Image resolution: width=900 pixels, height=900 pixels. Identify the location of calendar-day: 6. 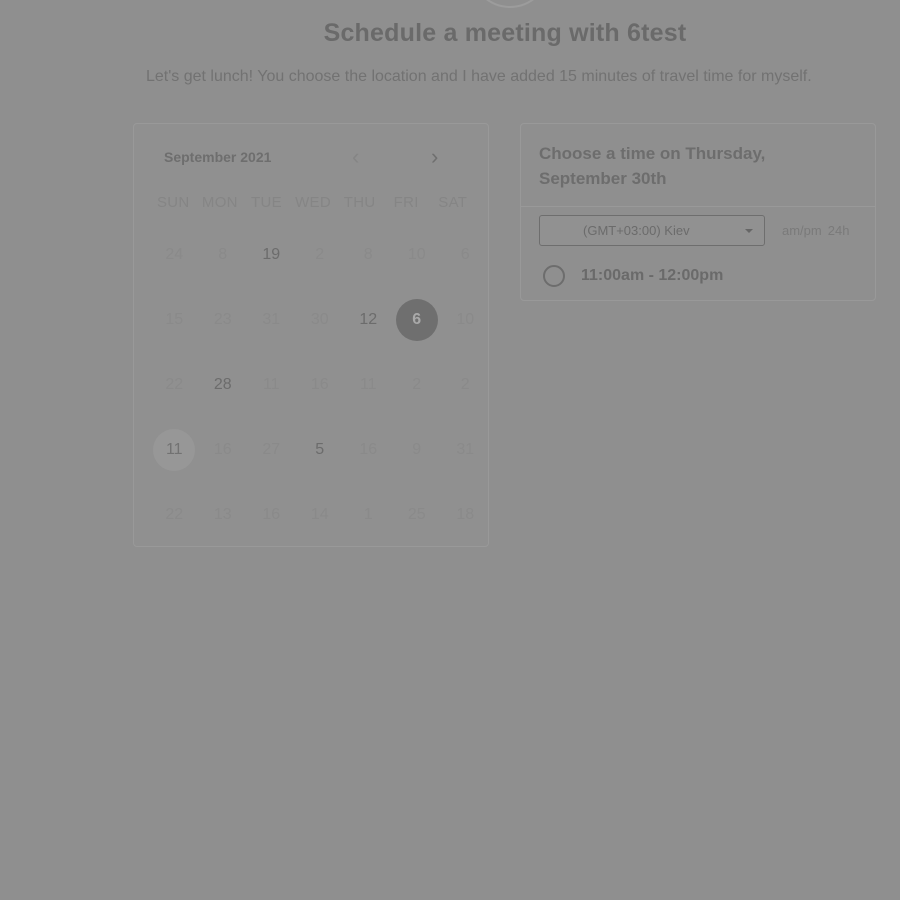
(465, 254).